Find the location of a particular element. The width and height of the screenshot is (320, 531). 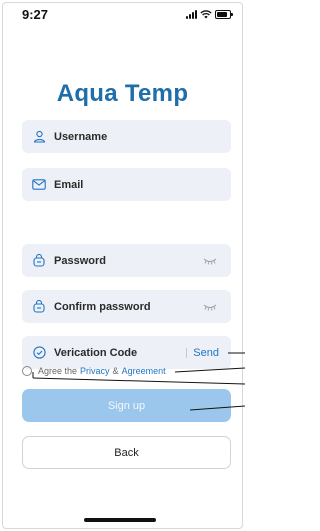

divider is located at coordinates (187, 352).